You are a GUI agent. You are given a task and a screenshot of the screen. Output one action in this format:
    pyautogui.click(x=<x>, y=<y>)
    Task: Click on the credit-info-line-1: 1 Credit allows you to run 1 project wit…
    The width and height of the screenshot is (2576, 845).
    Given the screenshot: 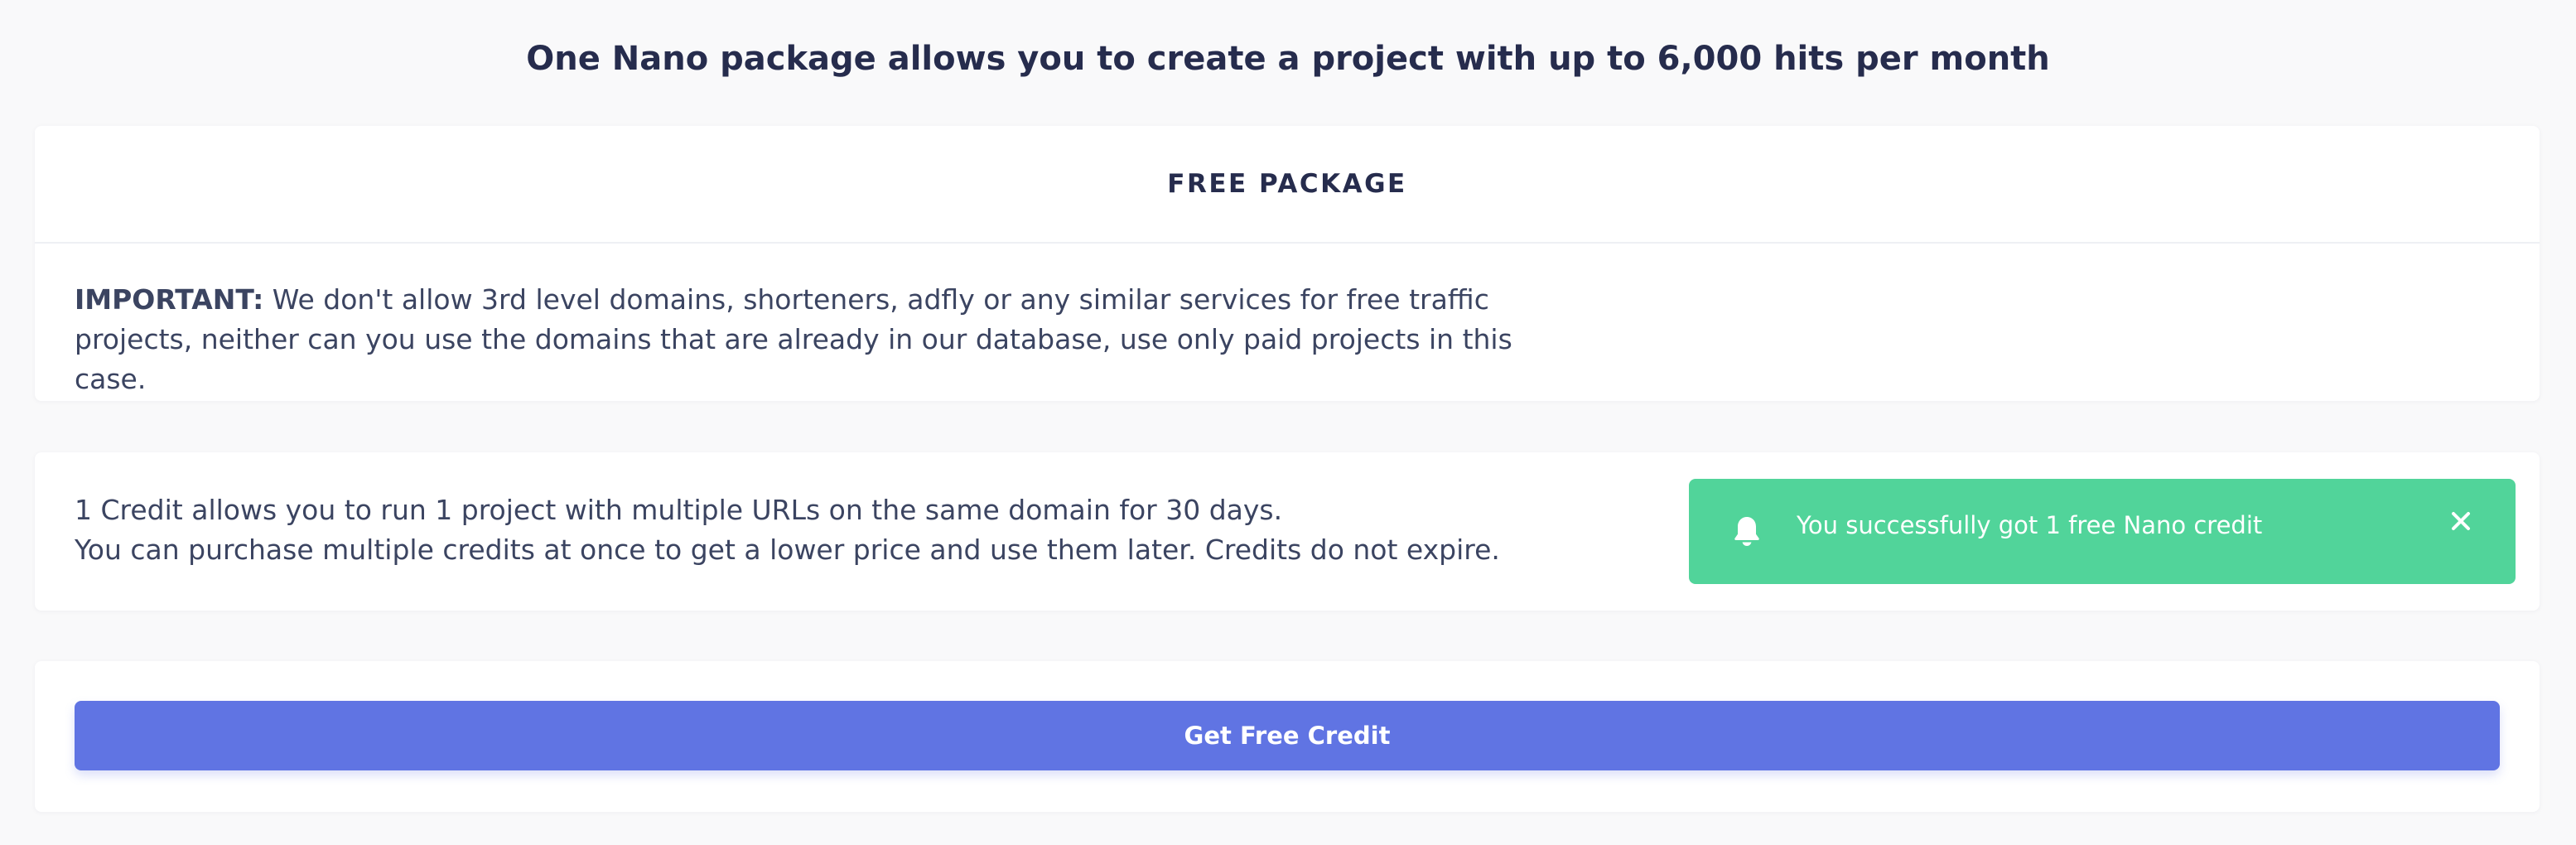 What is the action you would take?
    pyautogui.click(x=679, y=510)
    